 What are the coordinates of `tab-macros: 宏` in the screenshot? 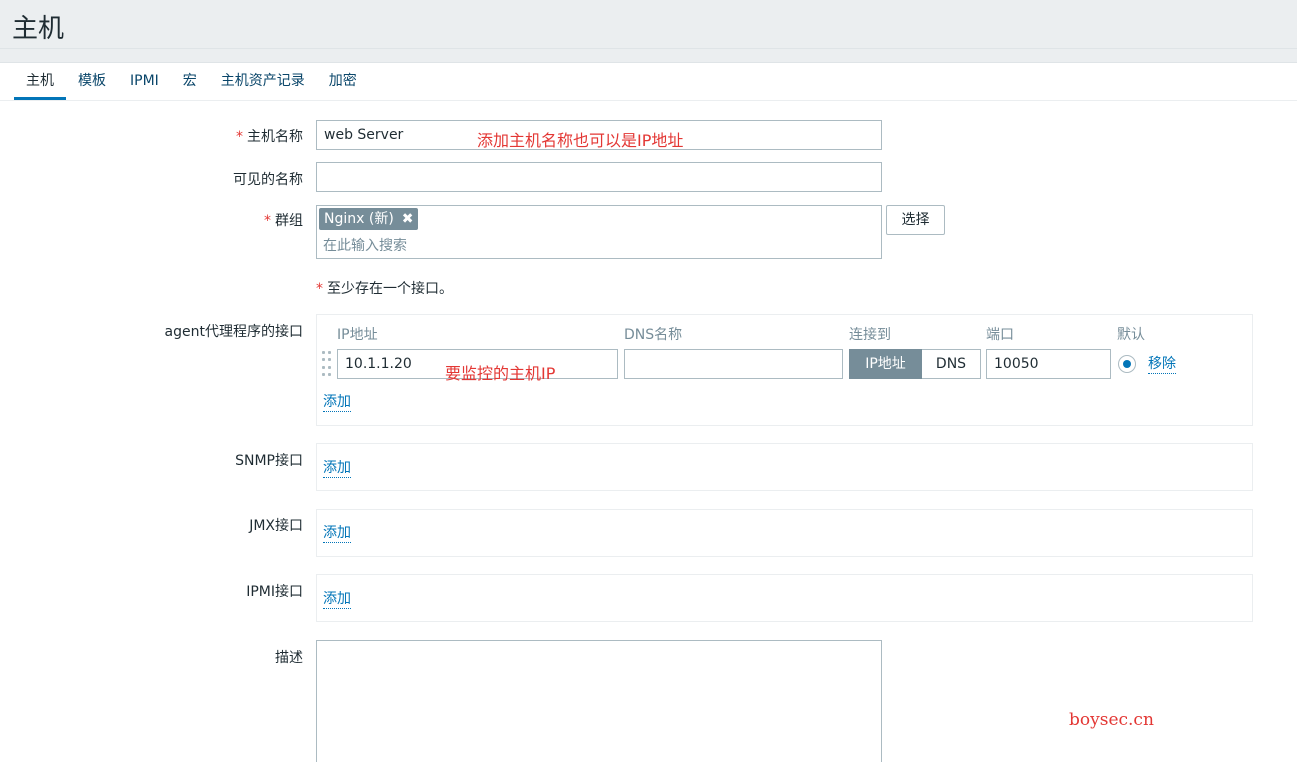 It's located at (190, 81).